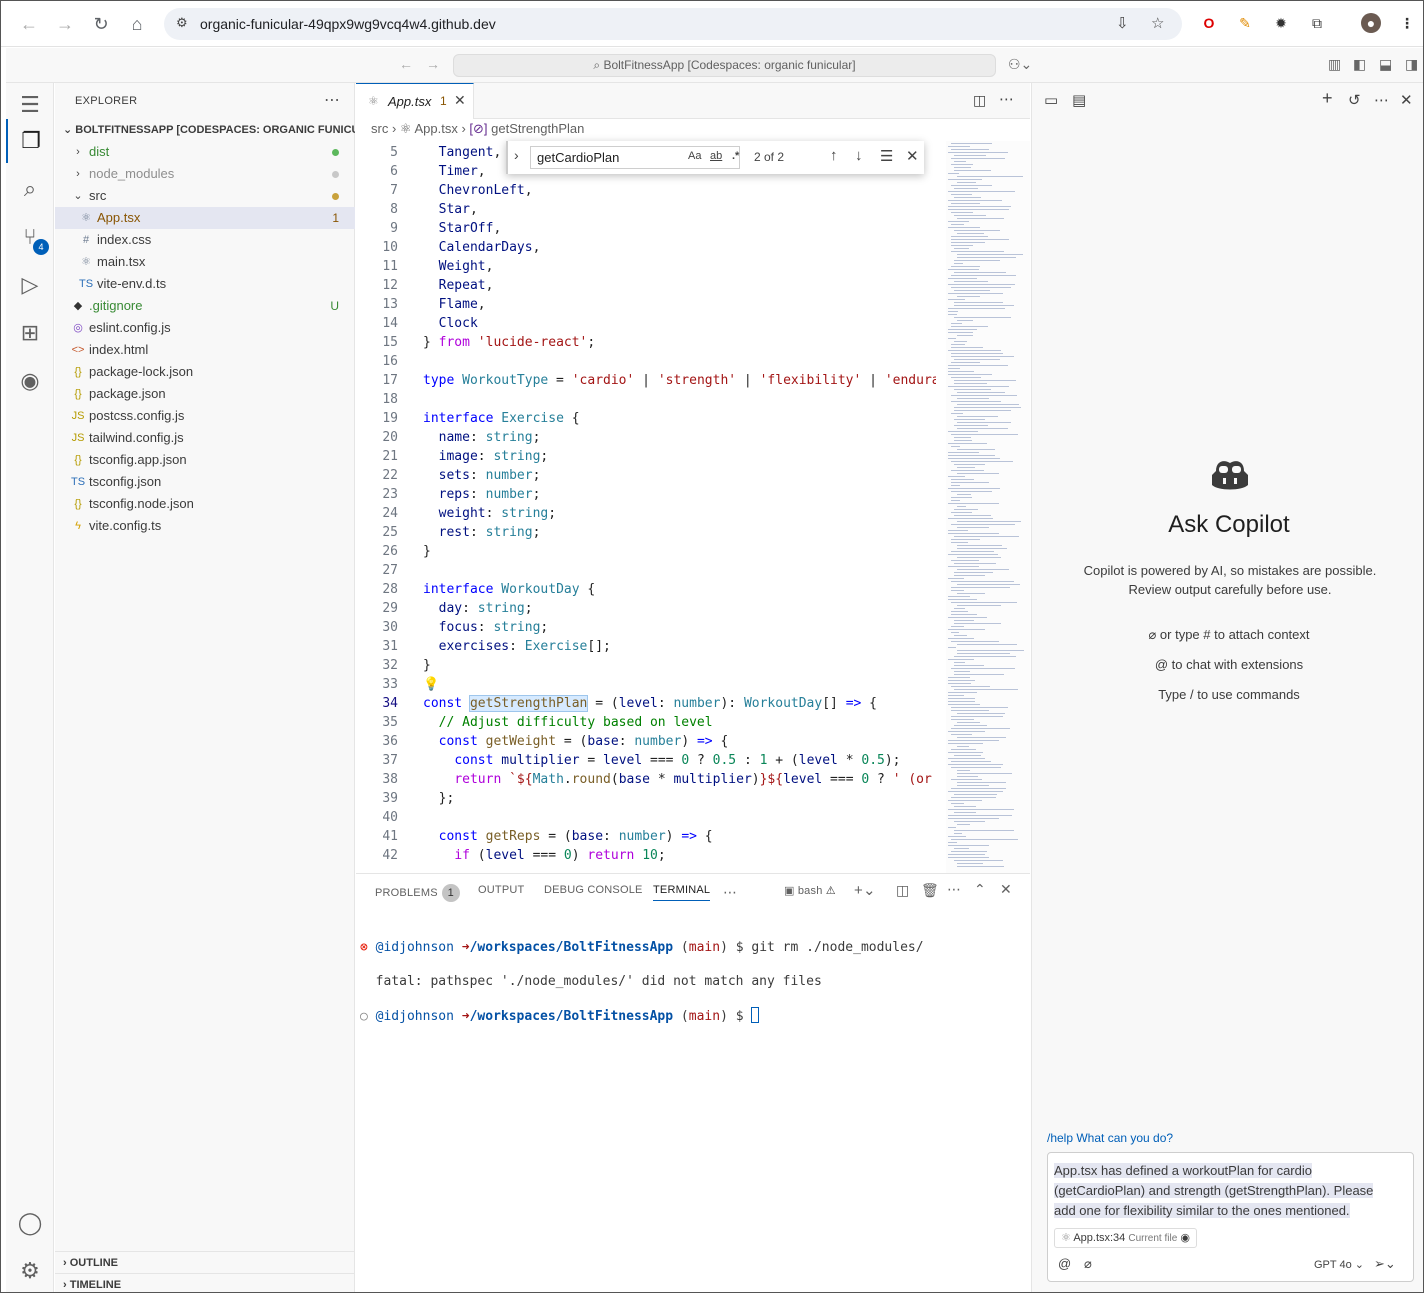 The image size is (1424, 1293). What do you see at coordinates (593, 890) in the screenshot?
I see `tab-debug-console: DEBUG CONSOLE` at bounding box center [593, 890].